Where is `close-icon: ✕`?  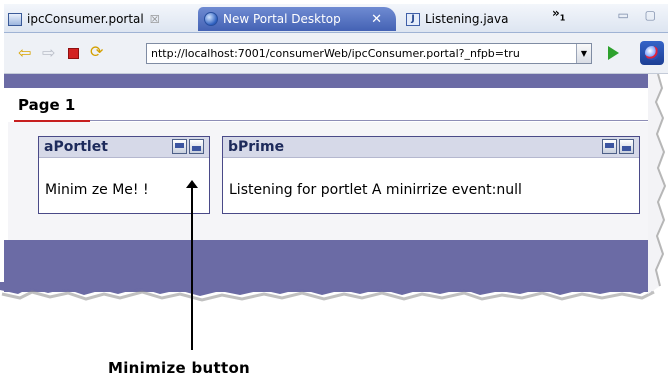 close-icon: ✕ is located at coordinates (376, 19).